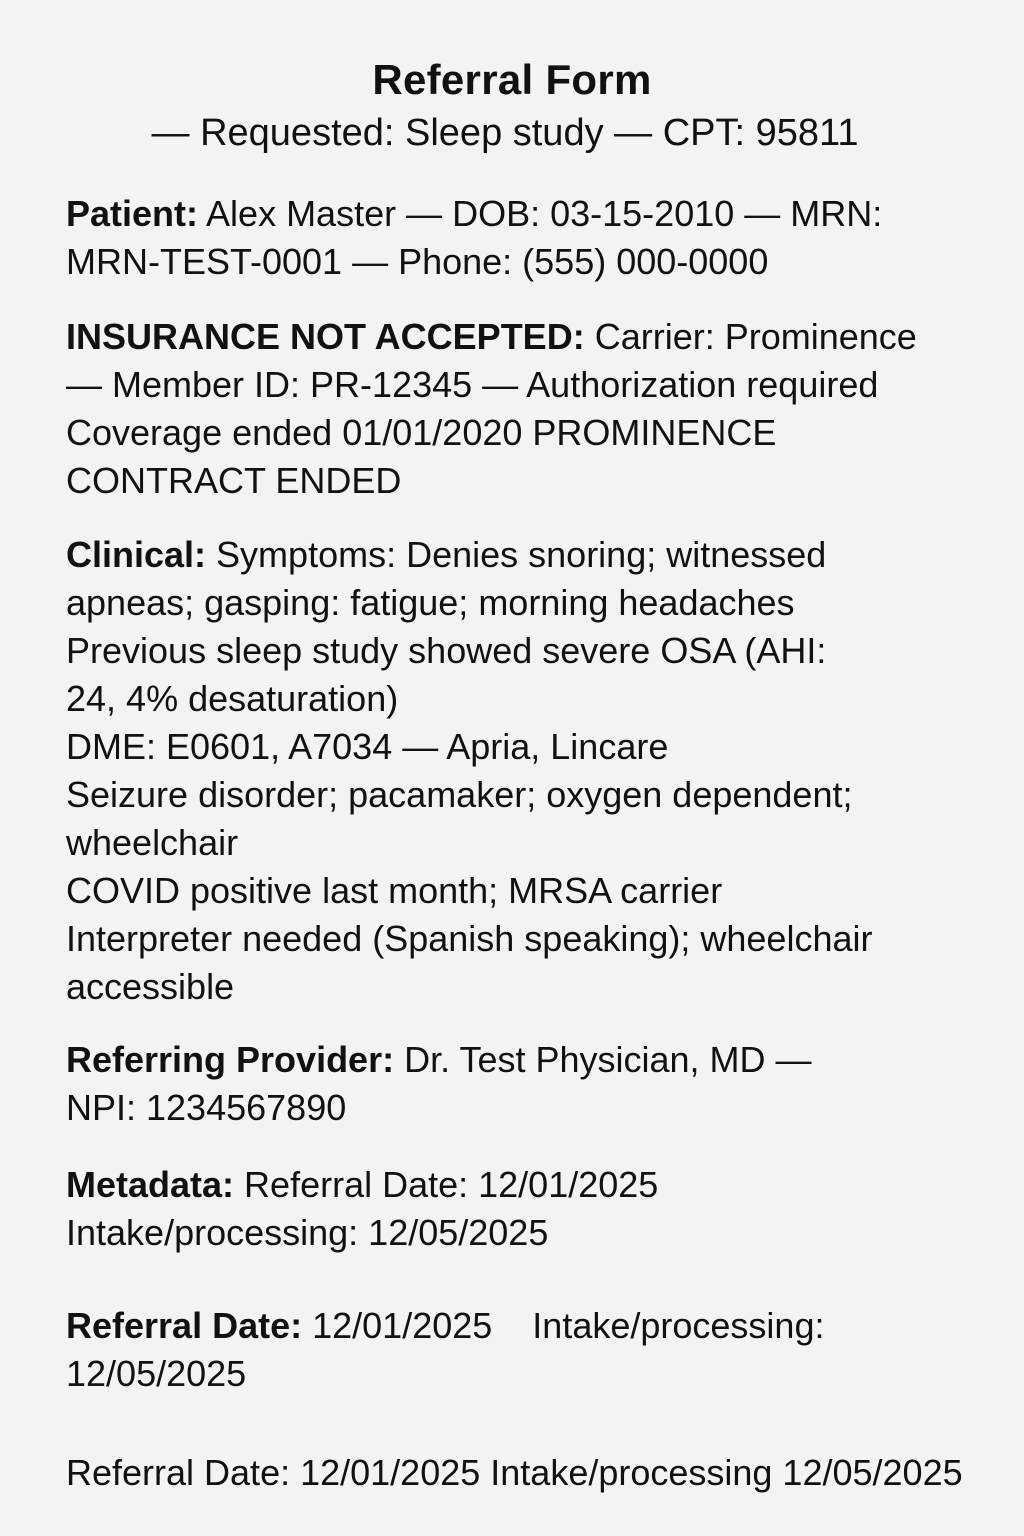 The height and width of the screenshot is (1536, 1024). Describe the element at coordinates (132, 213) in the screenshot. I see `patient-label: Patient:` at that location.